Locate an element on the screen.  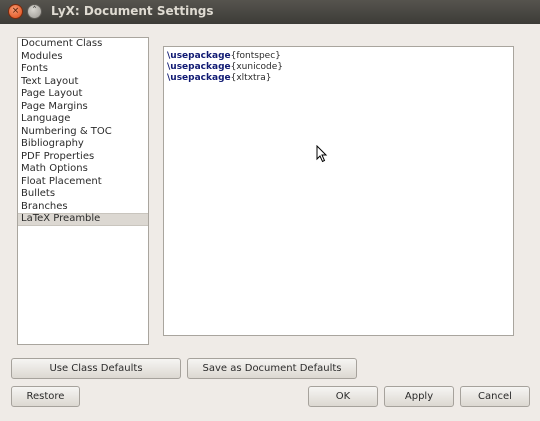
preamble-argument: {xunicode} is located at coordinates (257, 67).